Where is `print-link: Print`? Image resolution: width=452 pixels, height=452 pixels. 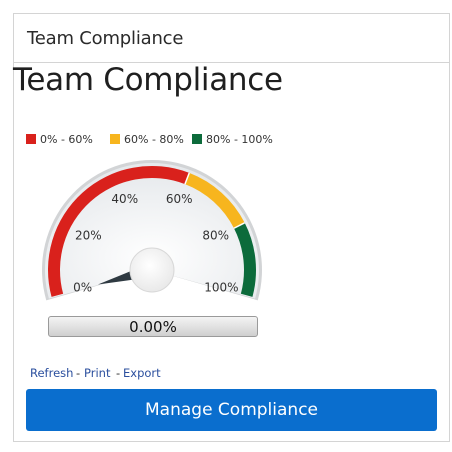
print-link: Print is located at coordinates (97, 373).